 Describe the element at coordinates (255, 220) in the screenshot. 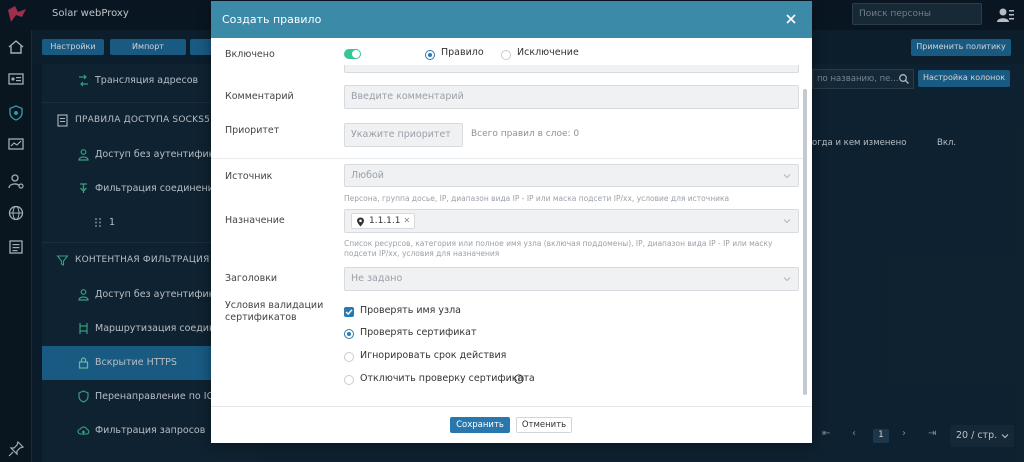

I see `destination-label: Назначение` at that location.